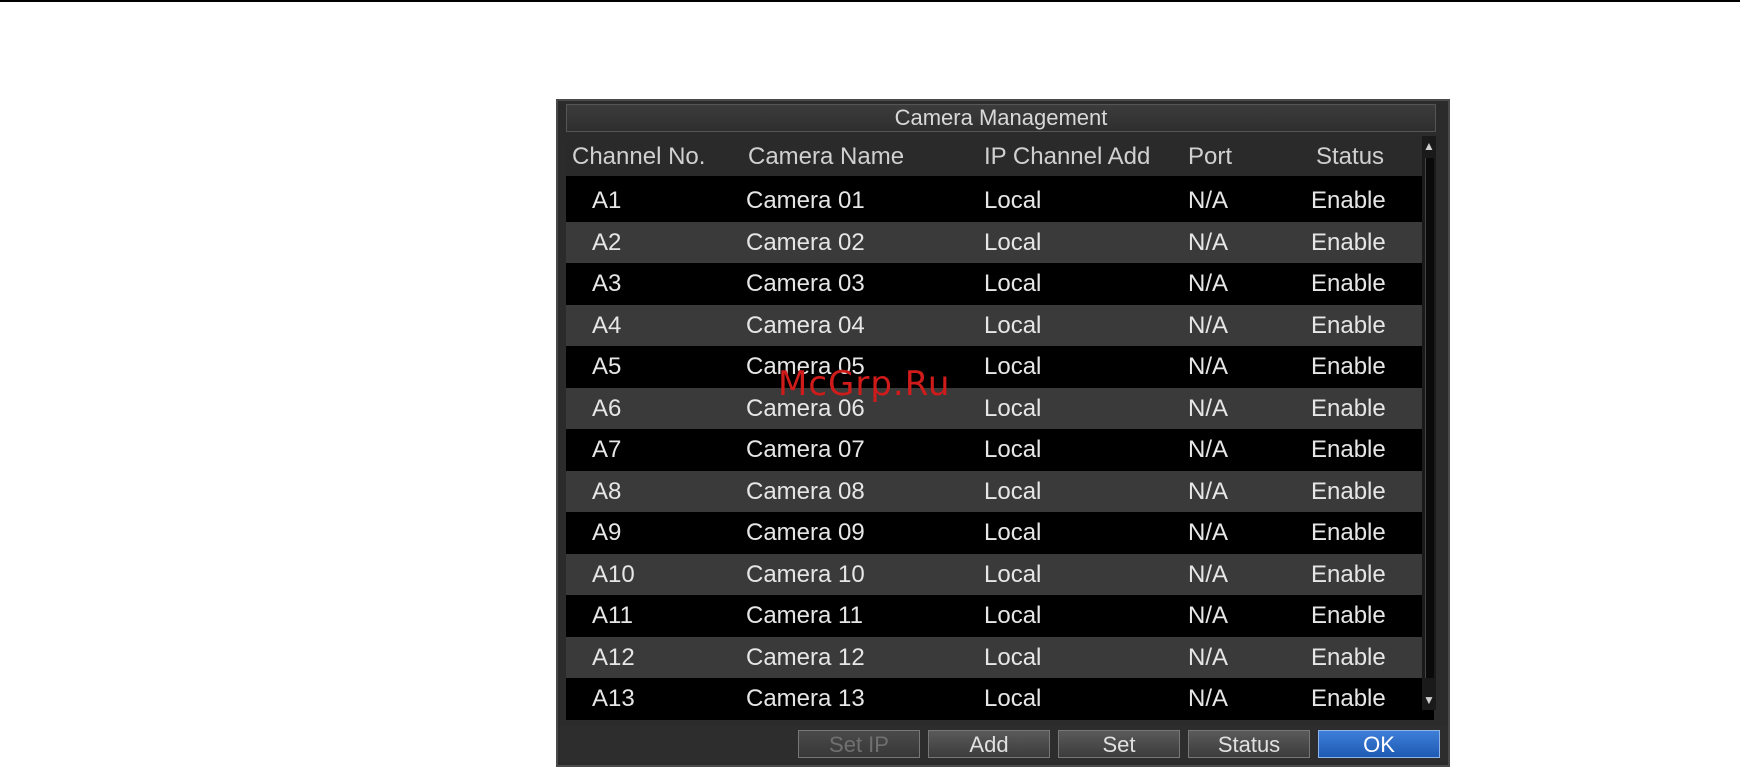 Image resolution: width=1740 pixels, height=767 pixels. I want to click on camera-name-cell: Camera 02, so click(805, 242).